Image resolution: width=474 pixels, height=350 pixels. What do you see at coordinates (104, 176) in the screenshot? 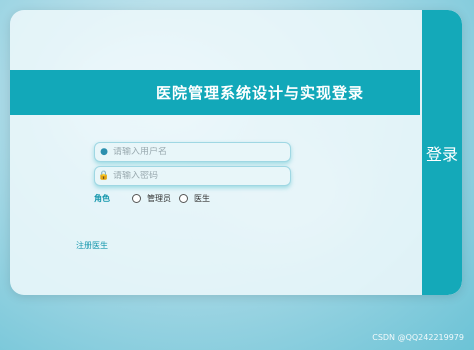
I see `lock-icon: 🔒` at bounding box center [104, 176].